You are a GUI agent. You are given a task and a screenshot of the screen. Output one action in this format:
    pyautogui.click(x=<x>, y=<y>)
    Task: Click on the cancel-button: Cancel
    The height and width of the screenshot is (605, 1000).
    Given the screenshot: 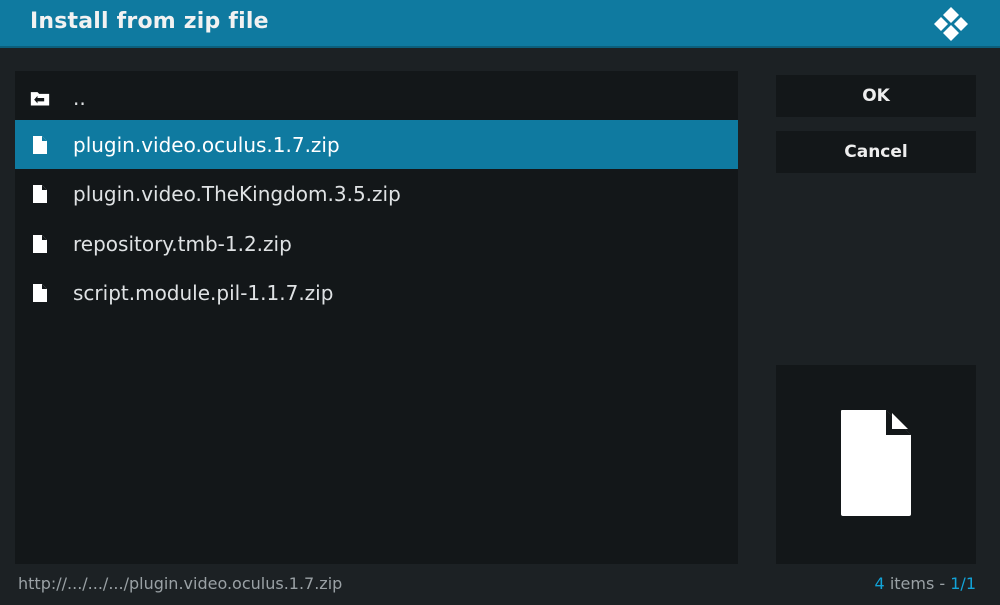 What is the action you would take?
    pyautogui.click(x=876, y=152)
    